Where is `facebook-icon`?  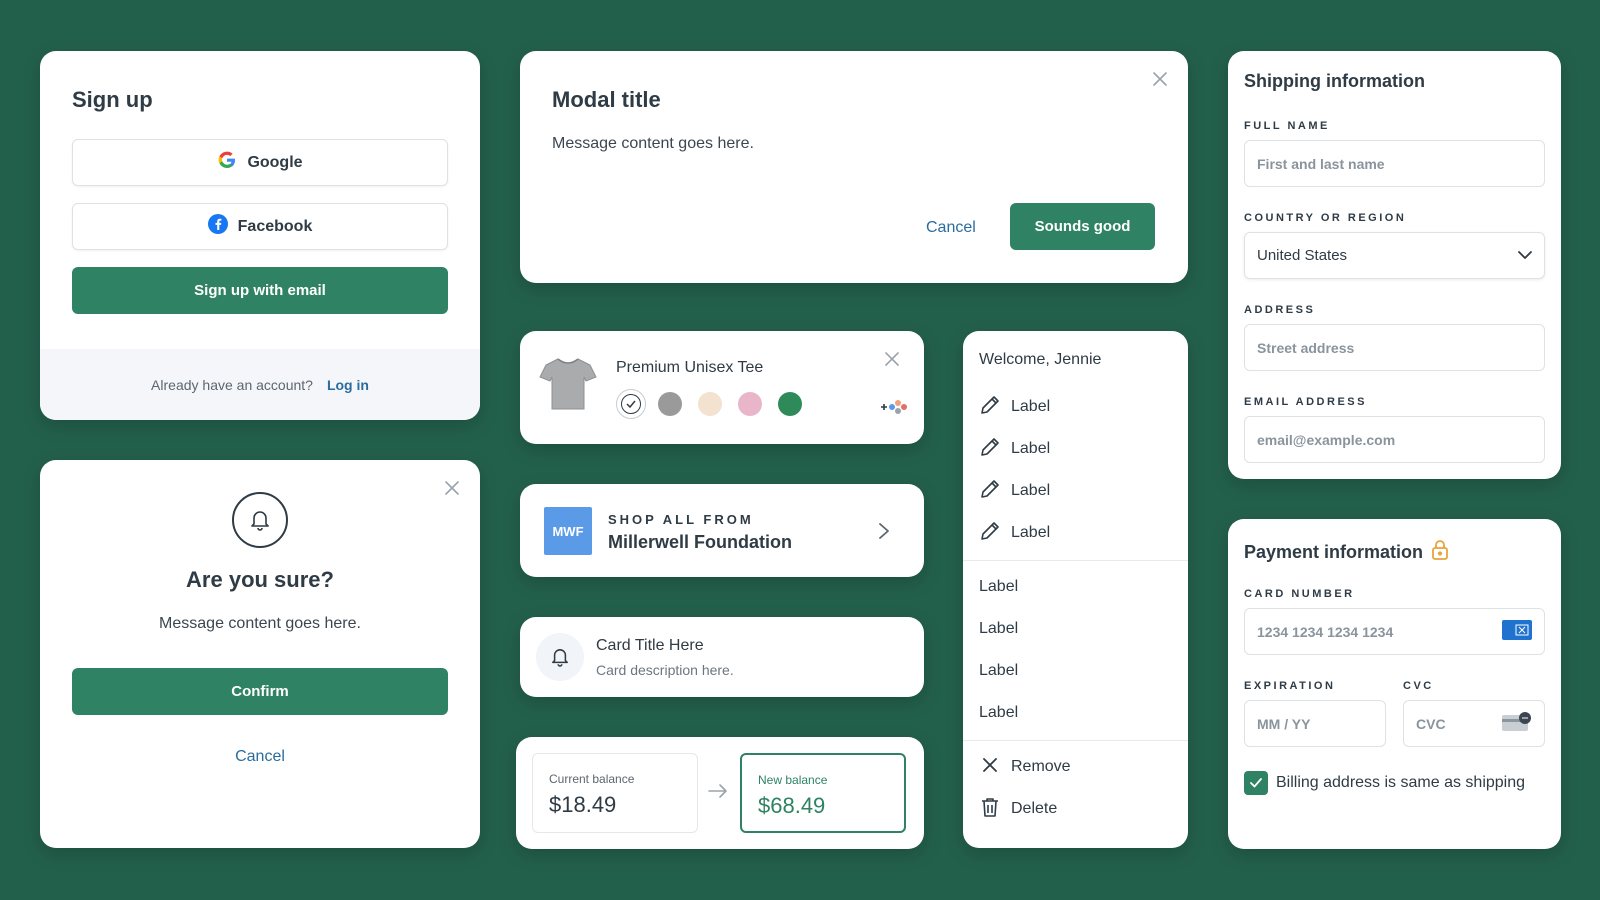
facebook-icon is located at coordinates (217, 226).